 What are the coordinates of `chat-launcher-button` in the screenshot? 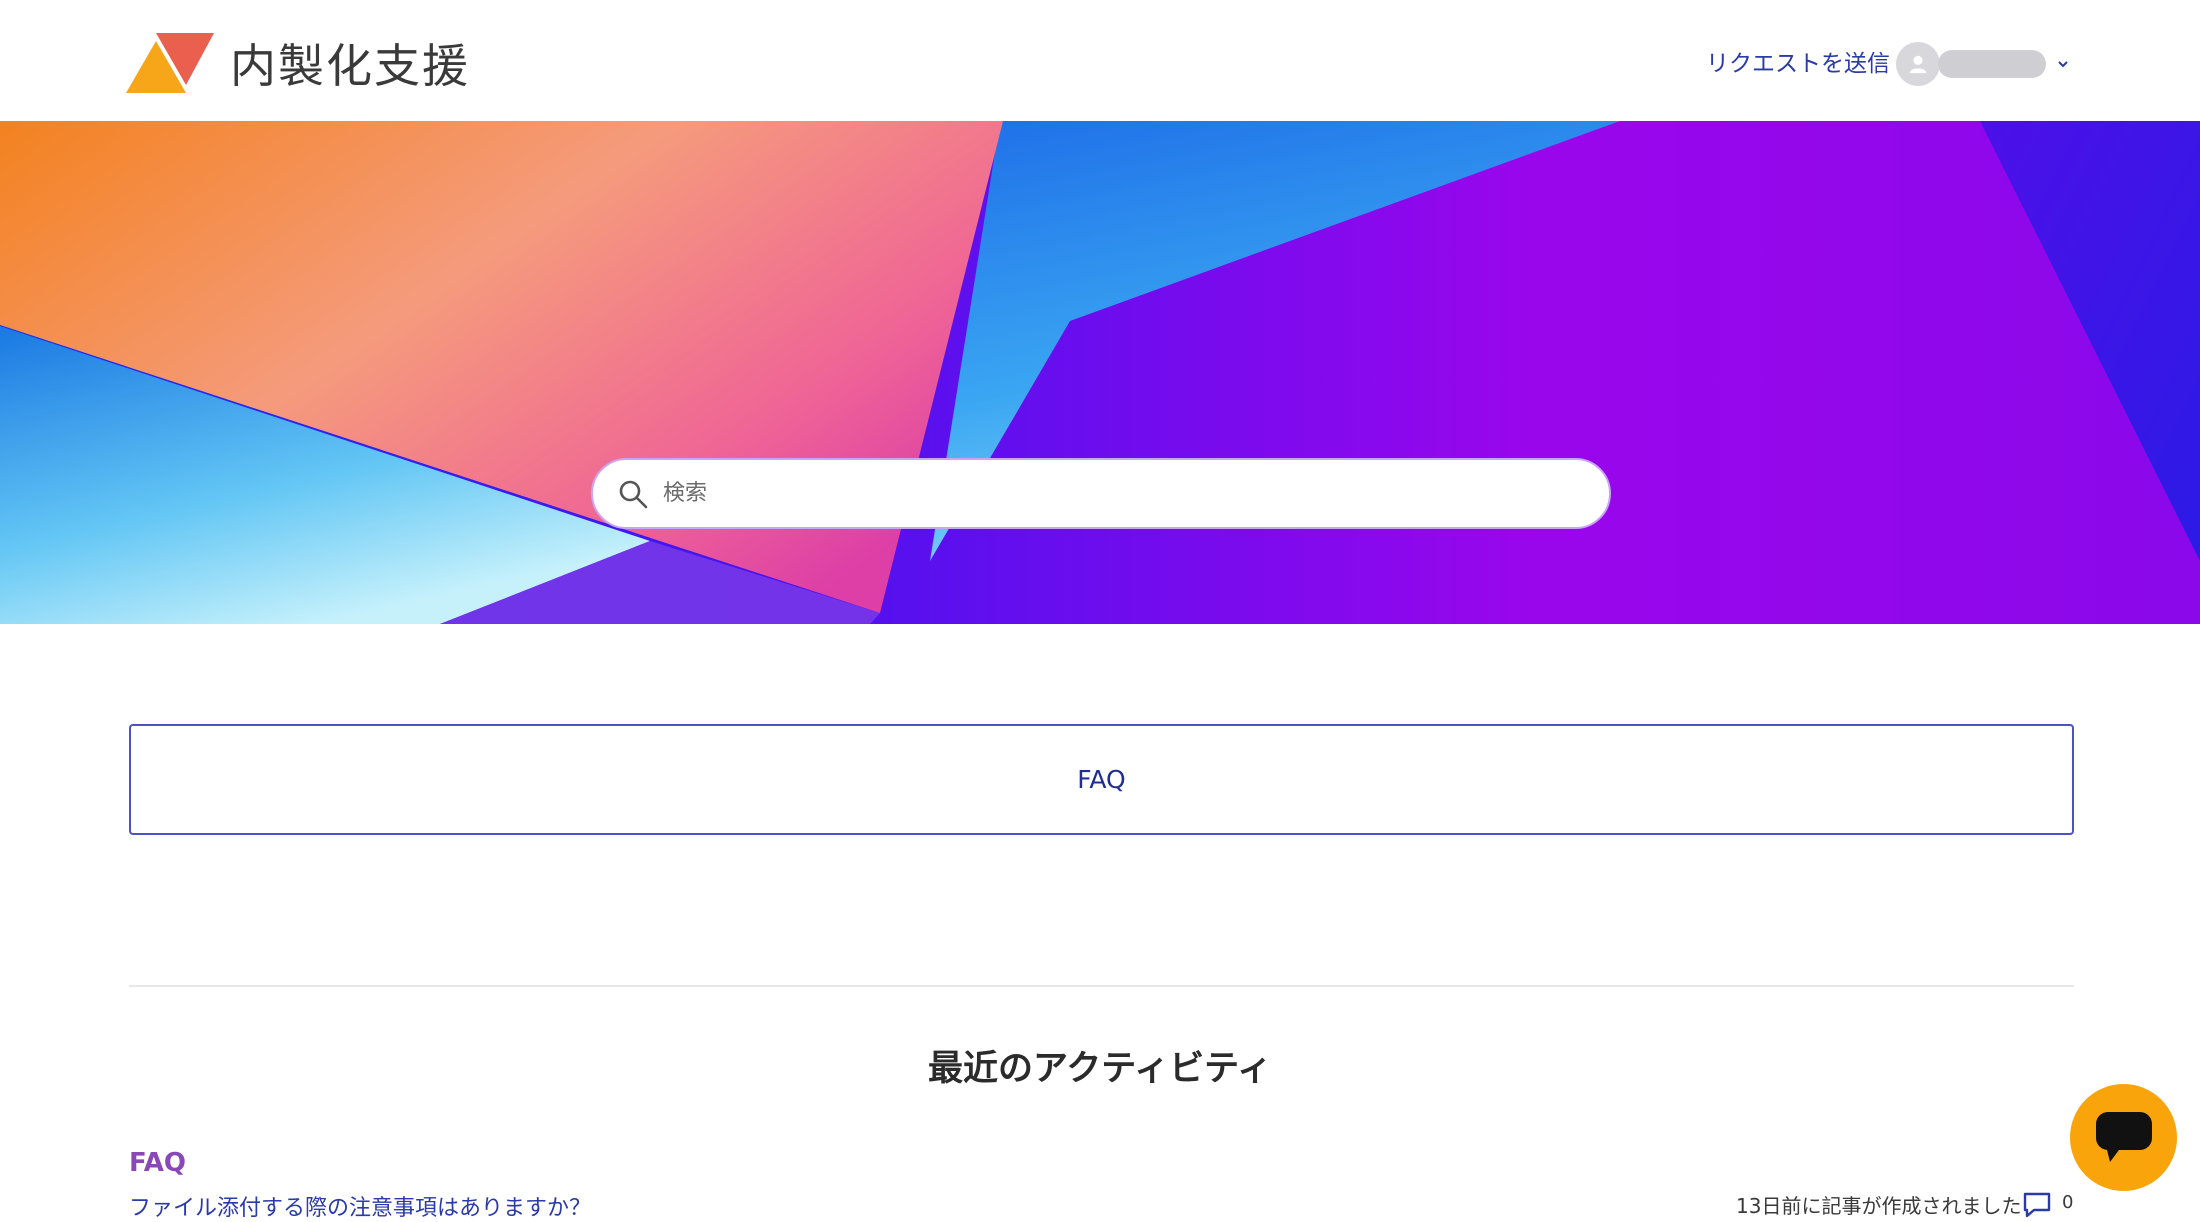 It's located at (2123, 1137).